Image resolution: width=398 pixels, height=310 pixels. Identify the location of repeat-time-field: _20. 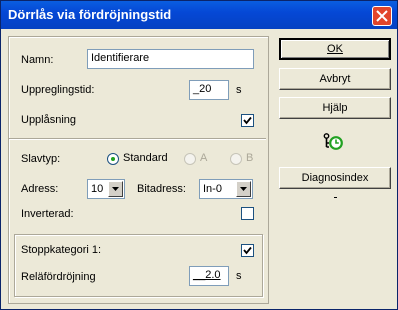
(209, 90).